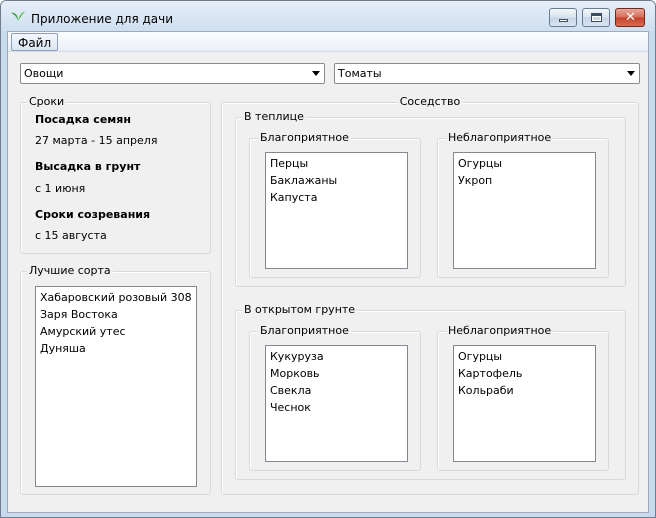 This screenshot has height=518, width=656. Describe the element at coordinates (44, 73) in the screenshot. I see `category-select-value: Овощи` at that location.